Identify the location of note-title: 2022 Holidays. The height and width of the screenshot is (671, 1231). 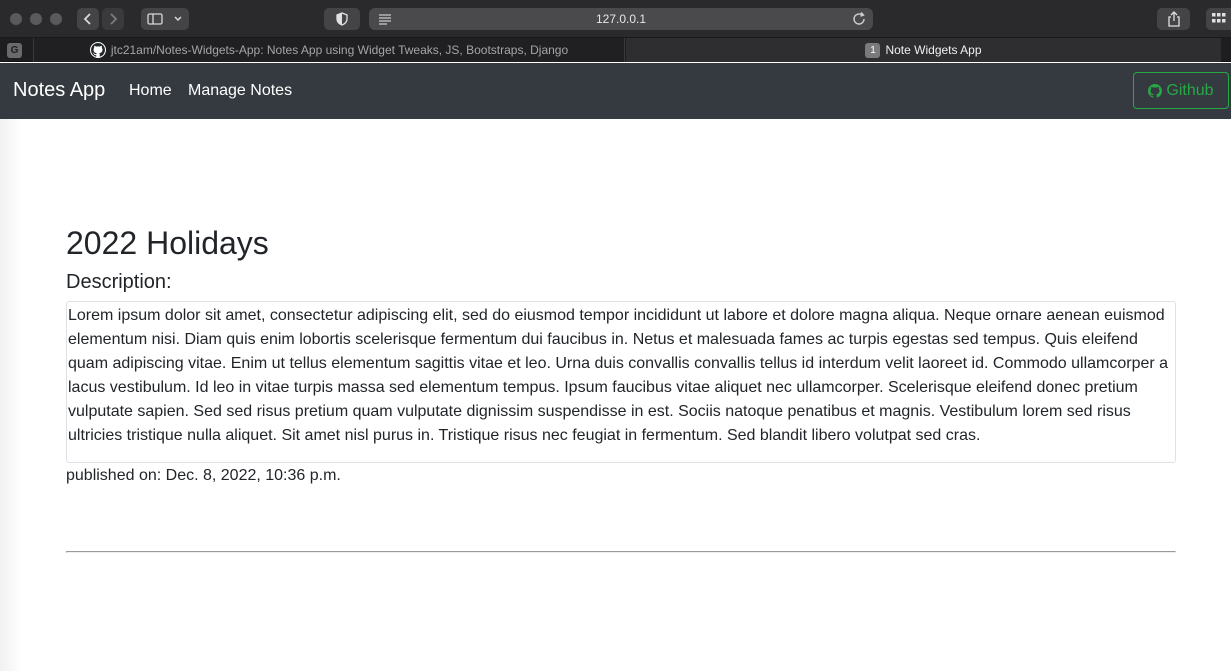
(167, 243).